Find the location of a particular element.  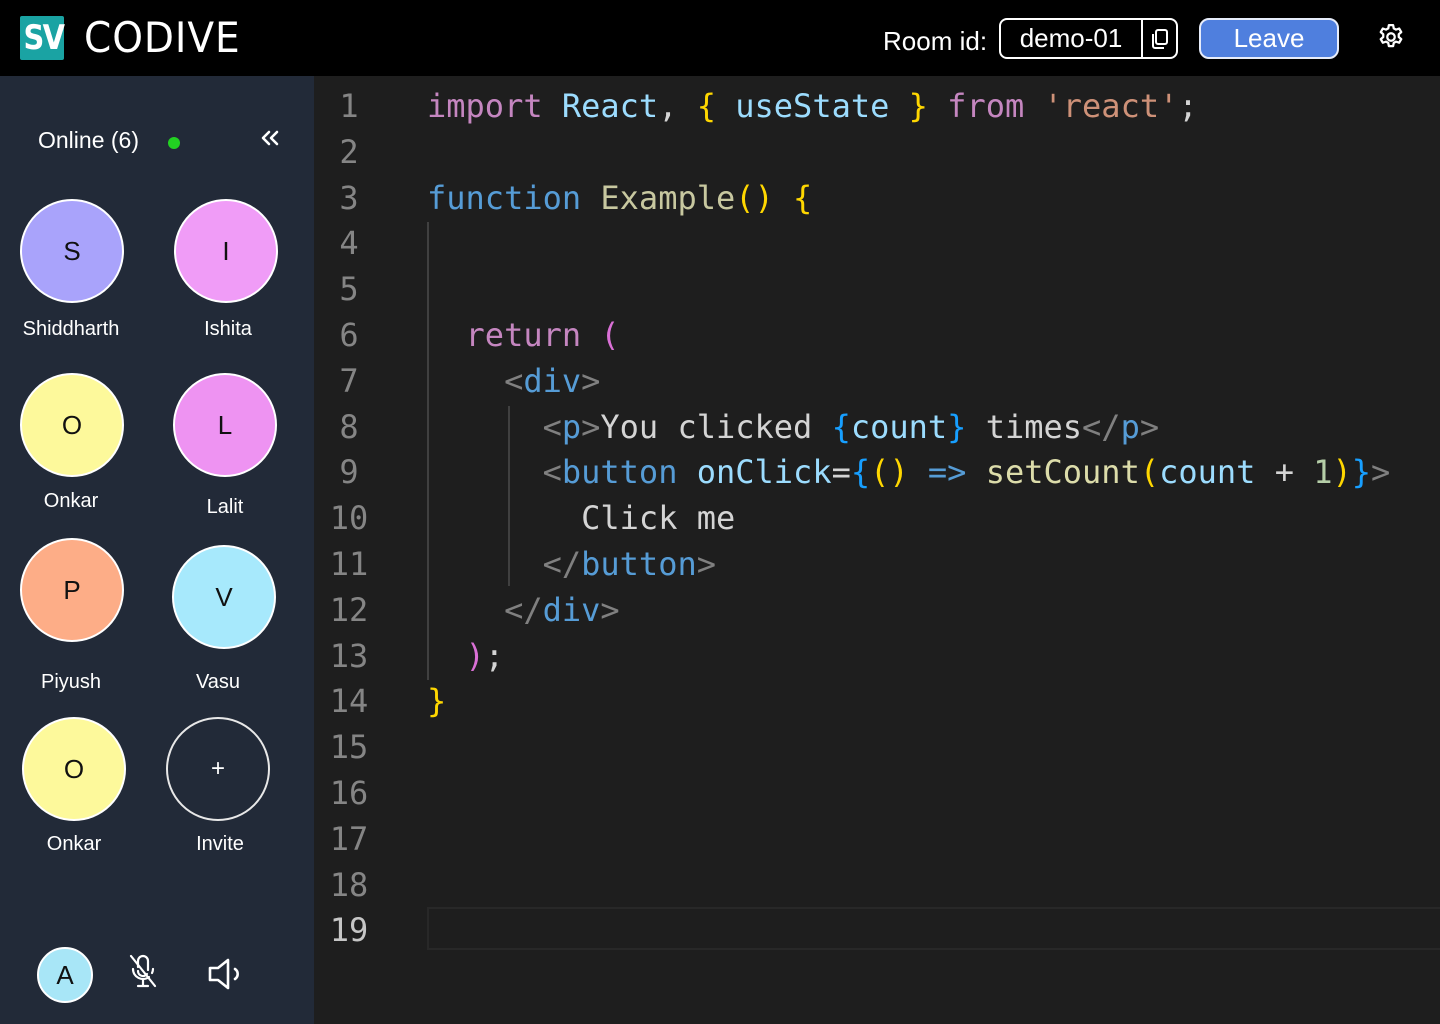

line-number: 4 is located at coordinates (349, 243).